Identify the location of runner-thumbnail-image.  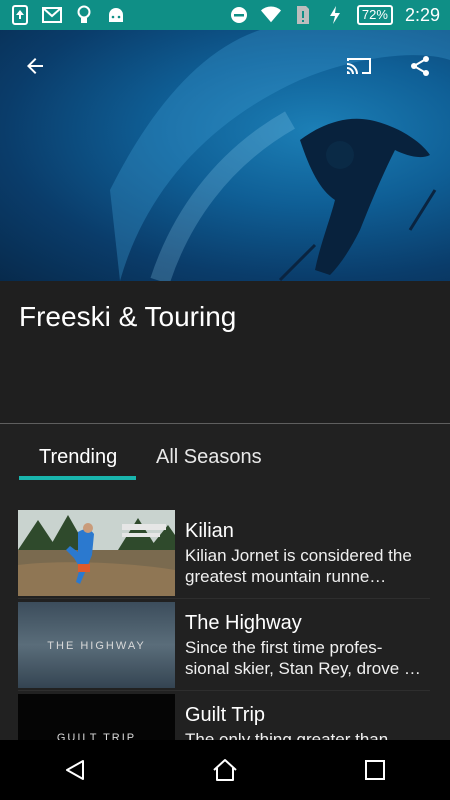
(96, 553).